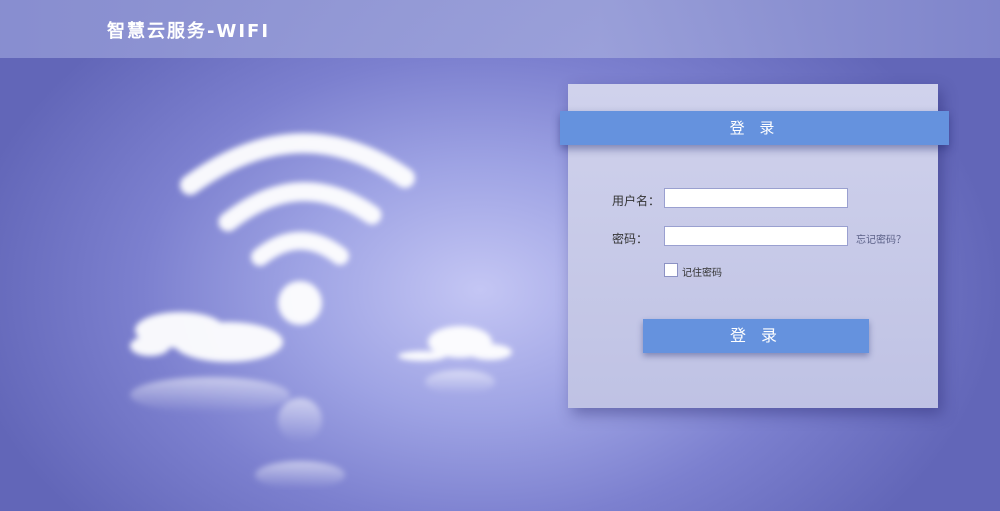  I want to click on login-title-ribbon: 登 录, so click(754, 128).